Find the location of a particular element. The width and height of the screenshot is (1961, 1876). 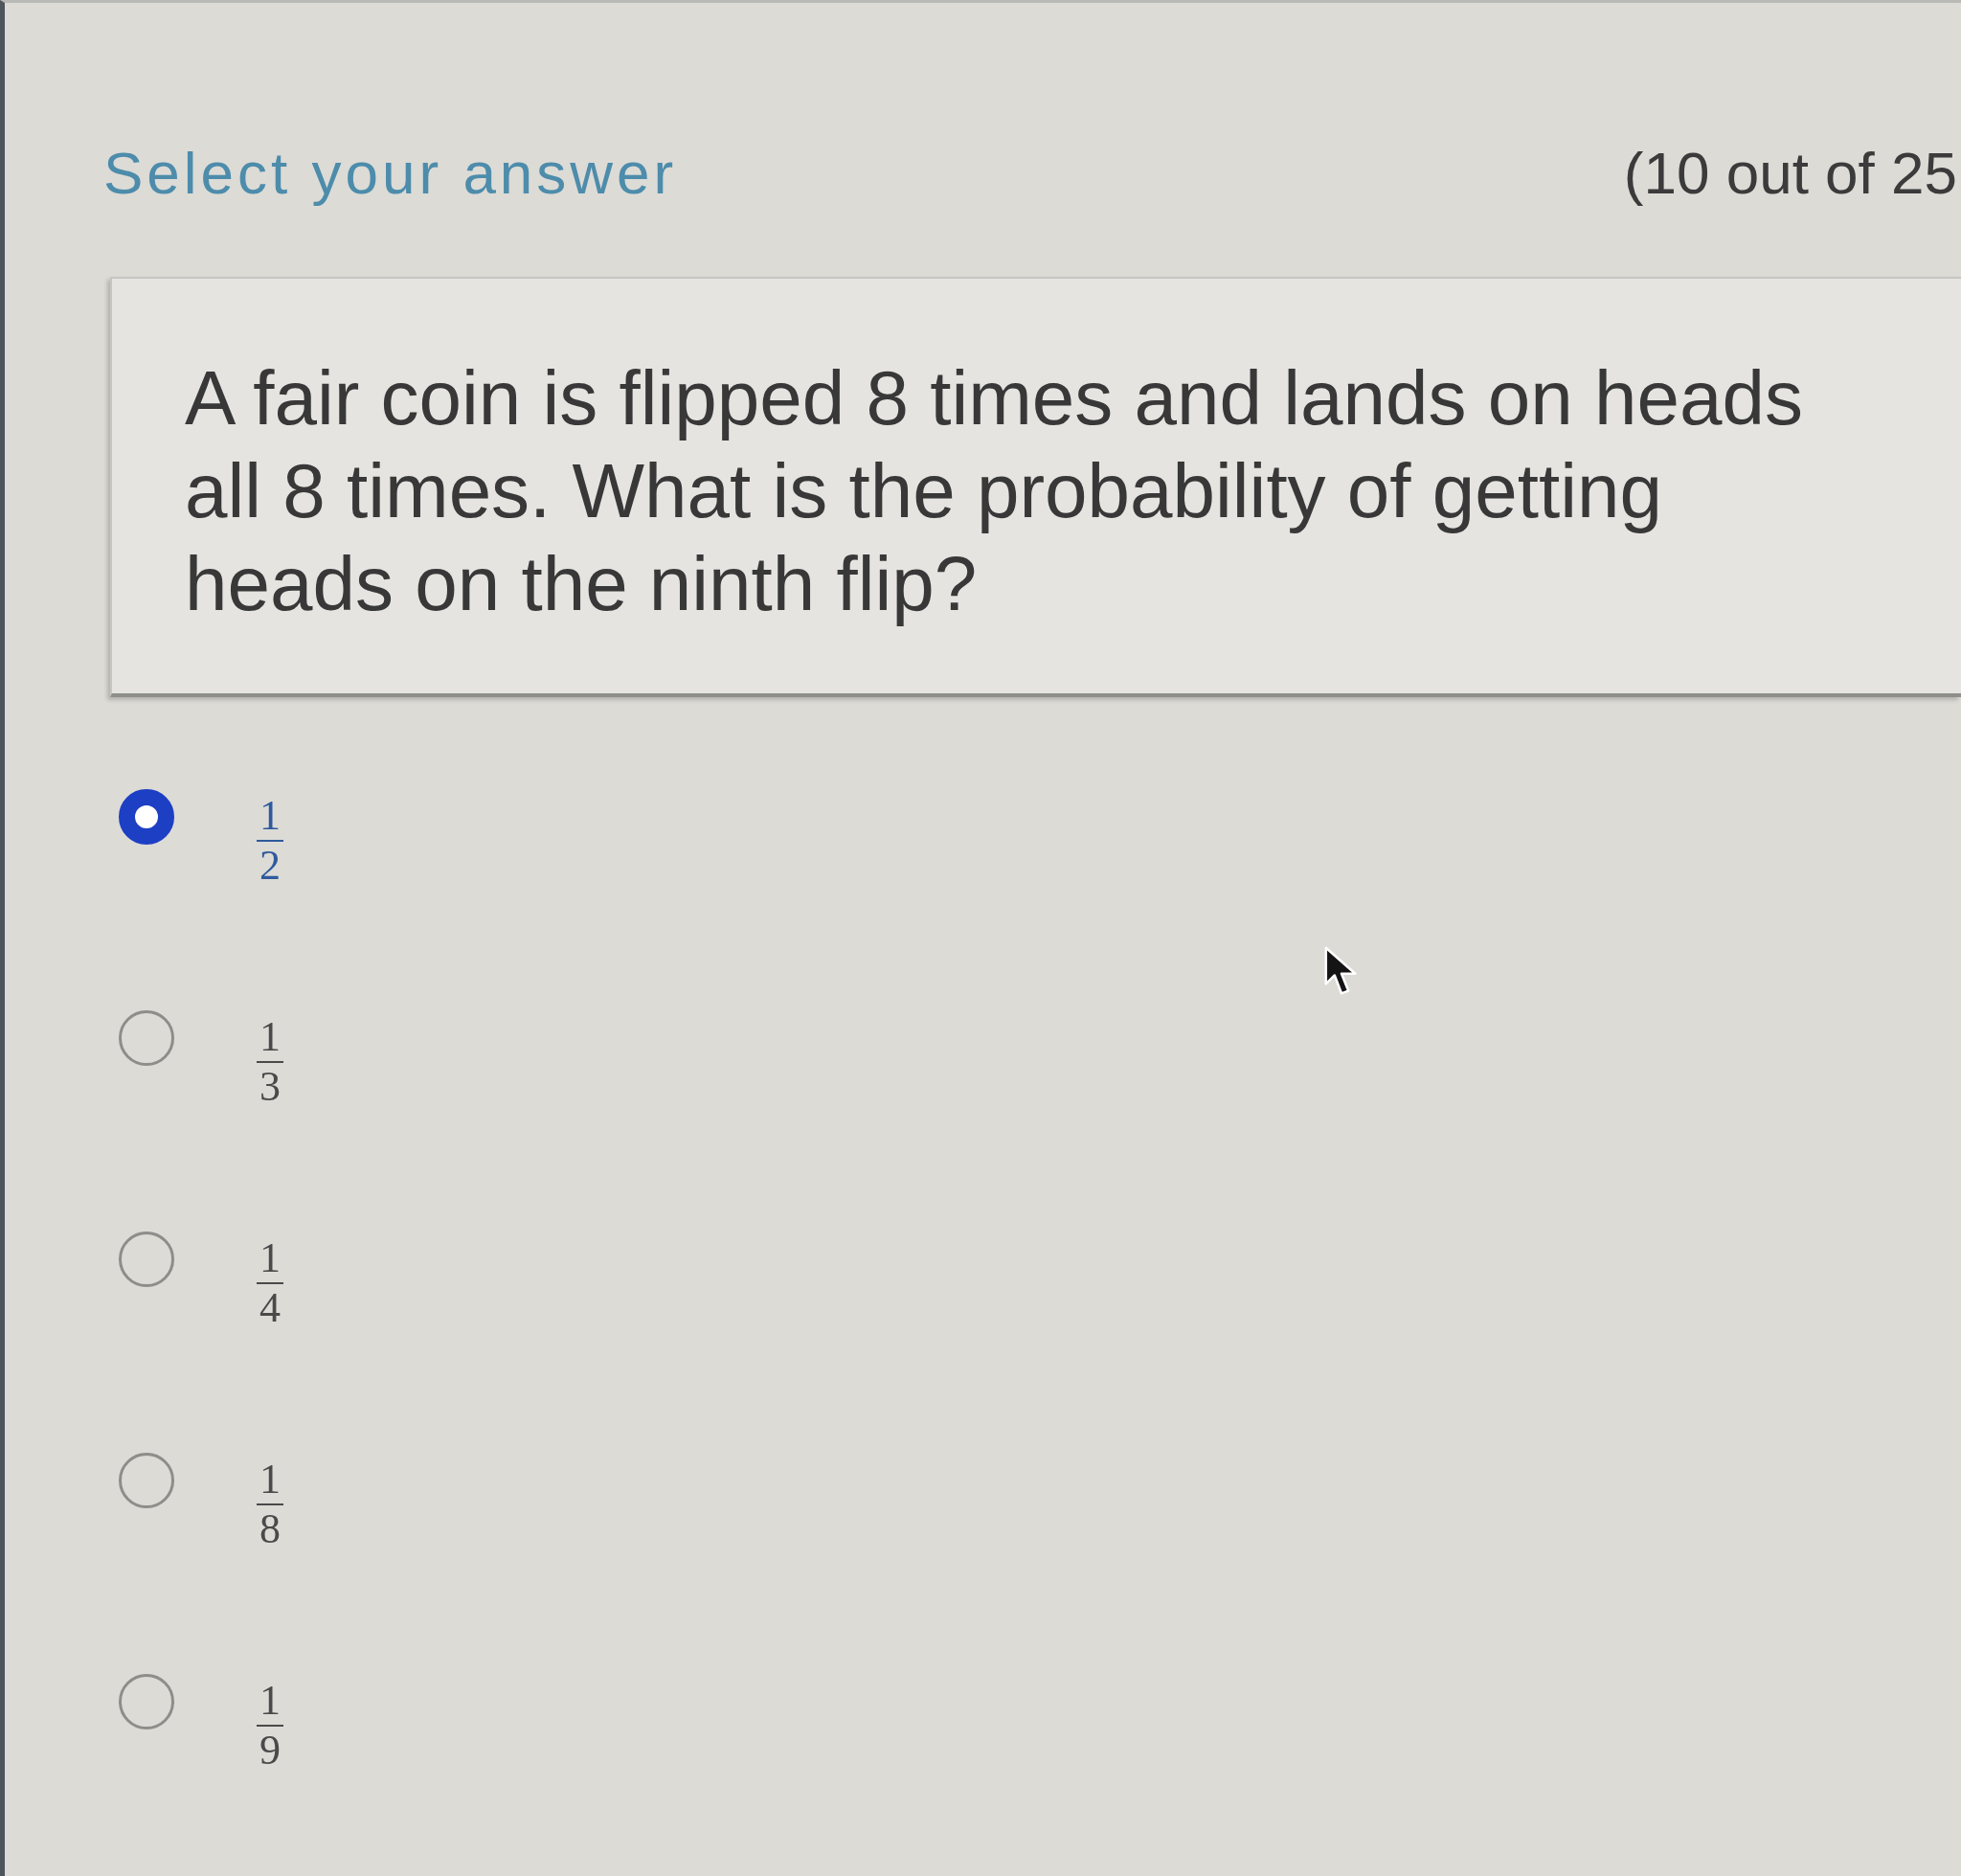

prompt-heading: Select your answer is located at coordinates (390, 174).